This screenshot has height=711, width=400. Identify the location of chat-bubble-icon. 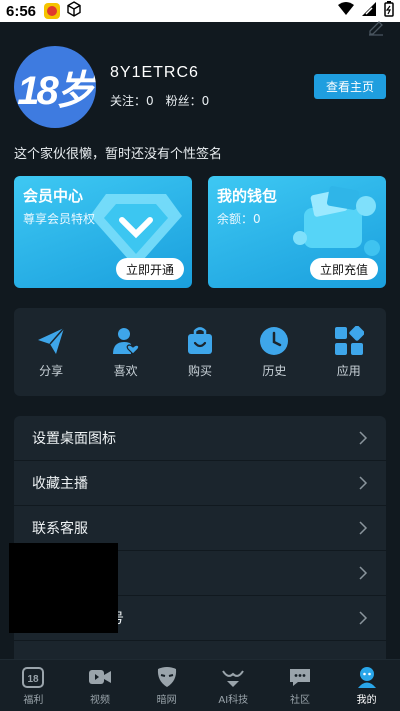
(299, 677).